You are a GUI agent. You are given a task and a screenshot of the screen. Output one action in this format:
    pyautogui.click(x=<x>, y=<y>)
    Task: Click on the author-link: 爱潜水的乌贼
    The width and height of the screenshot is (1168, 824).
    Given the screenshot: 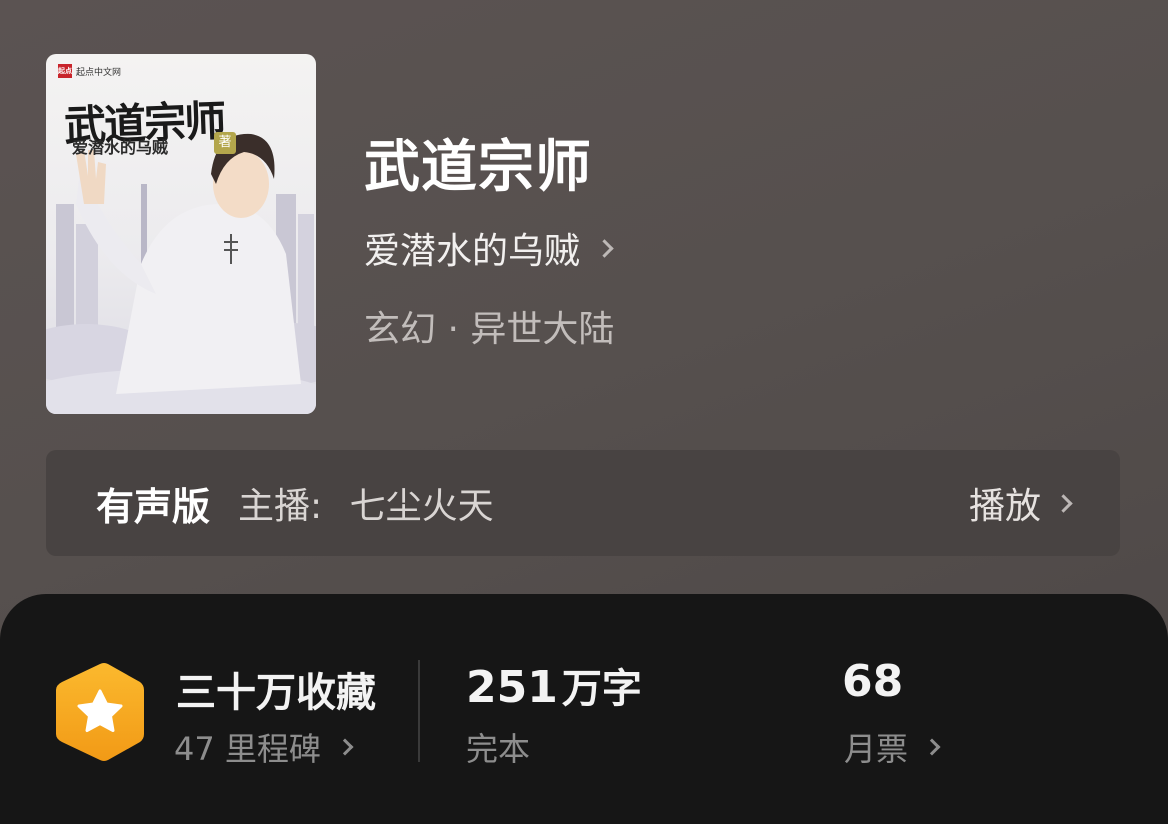 What is the action you would take?
    pyautogui.click(x=489, y=248)
    